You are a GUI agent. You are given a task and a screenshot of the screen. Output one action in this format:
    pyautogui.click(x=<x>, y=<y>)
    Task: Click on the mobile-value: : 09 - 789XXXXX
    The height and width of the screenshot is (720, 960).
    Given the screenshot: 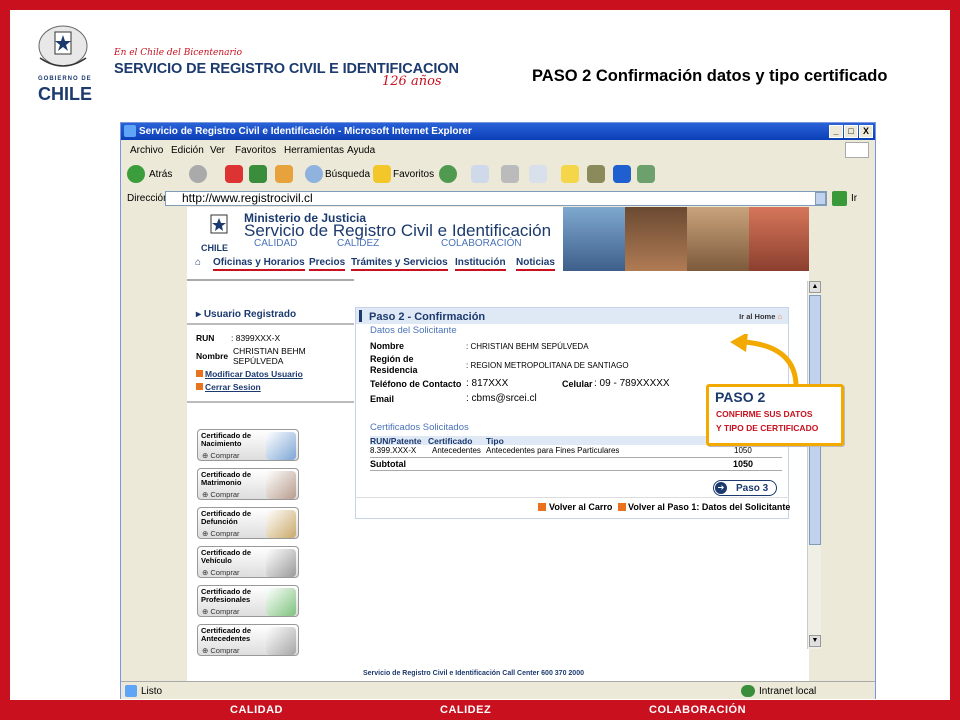 What is the action you would take?
    pyautogui.click(x=632, y=383)
    